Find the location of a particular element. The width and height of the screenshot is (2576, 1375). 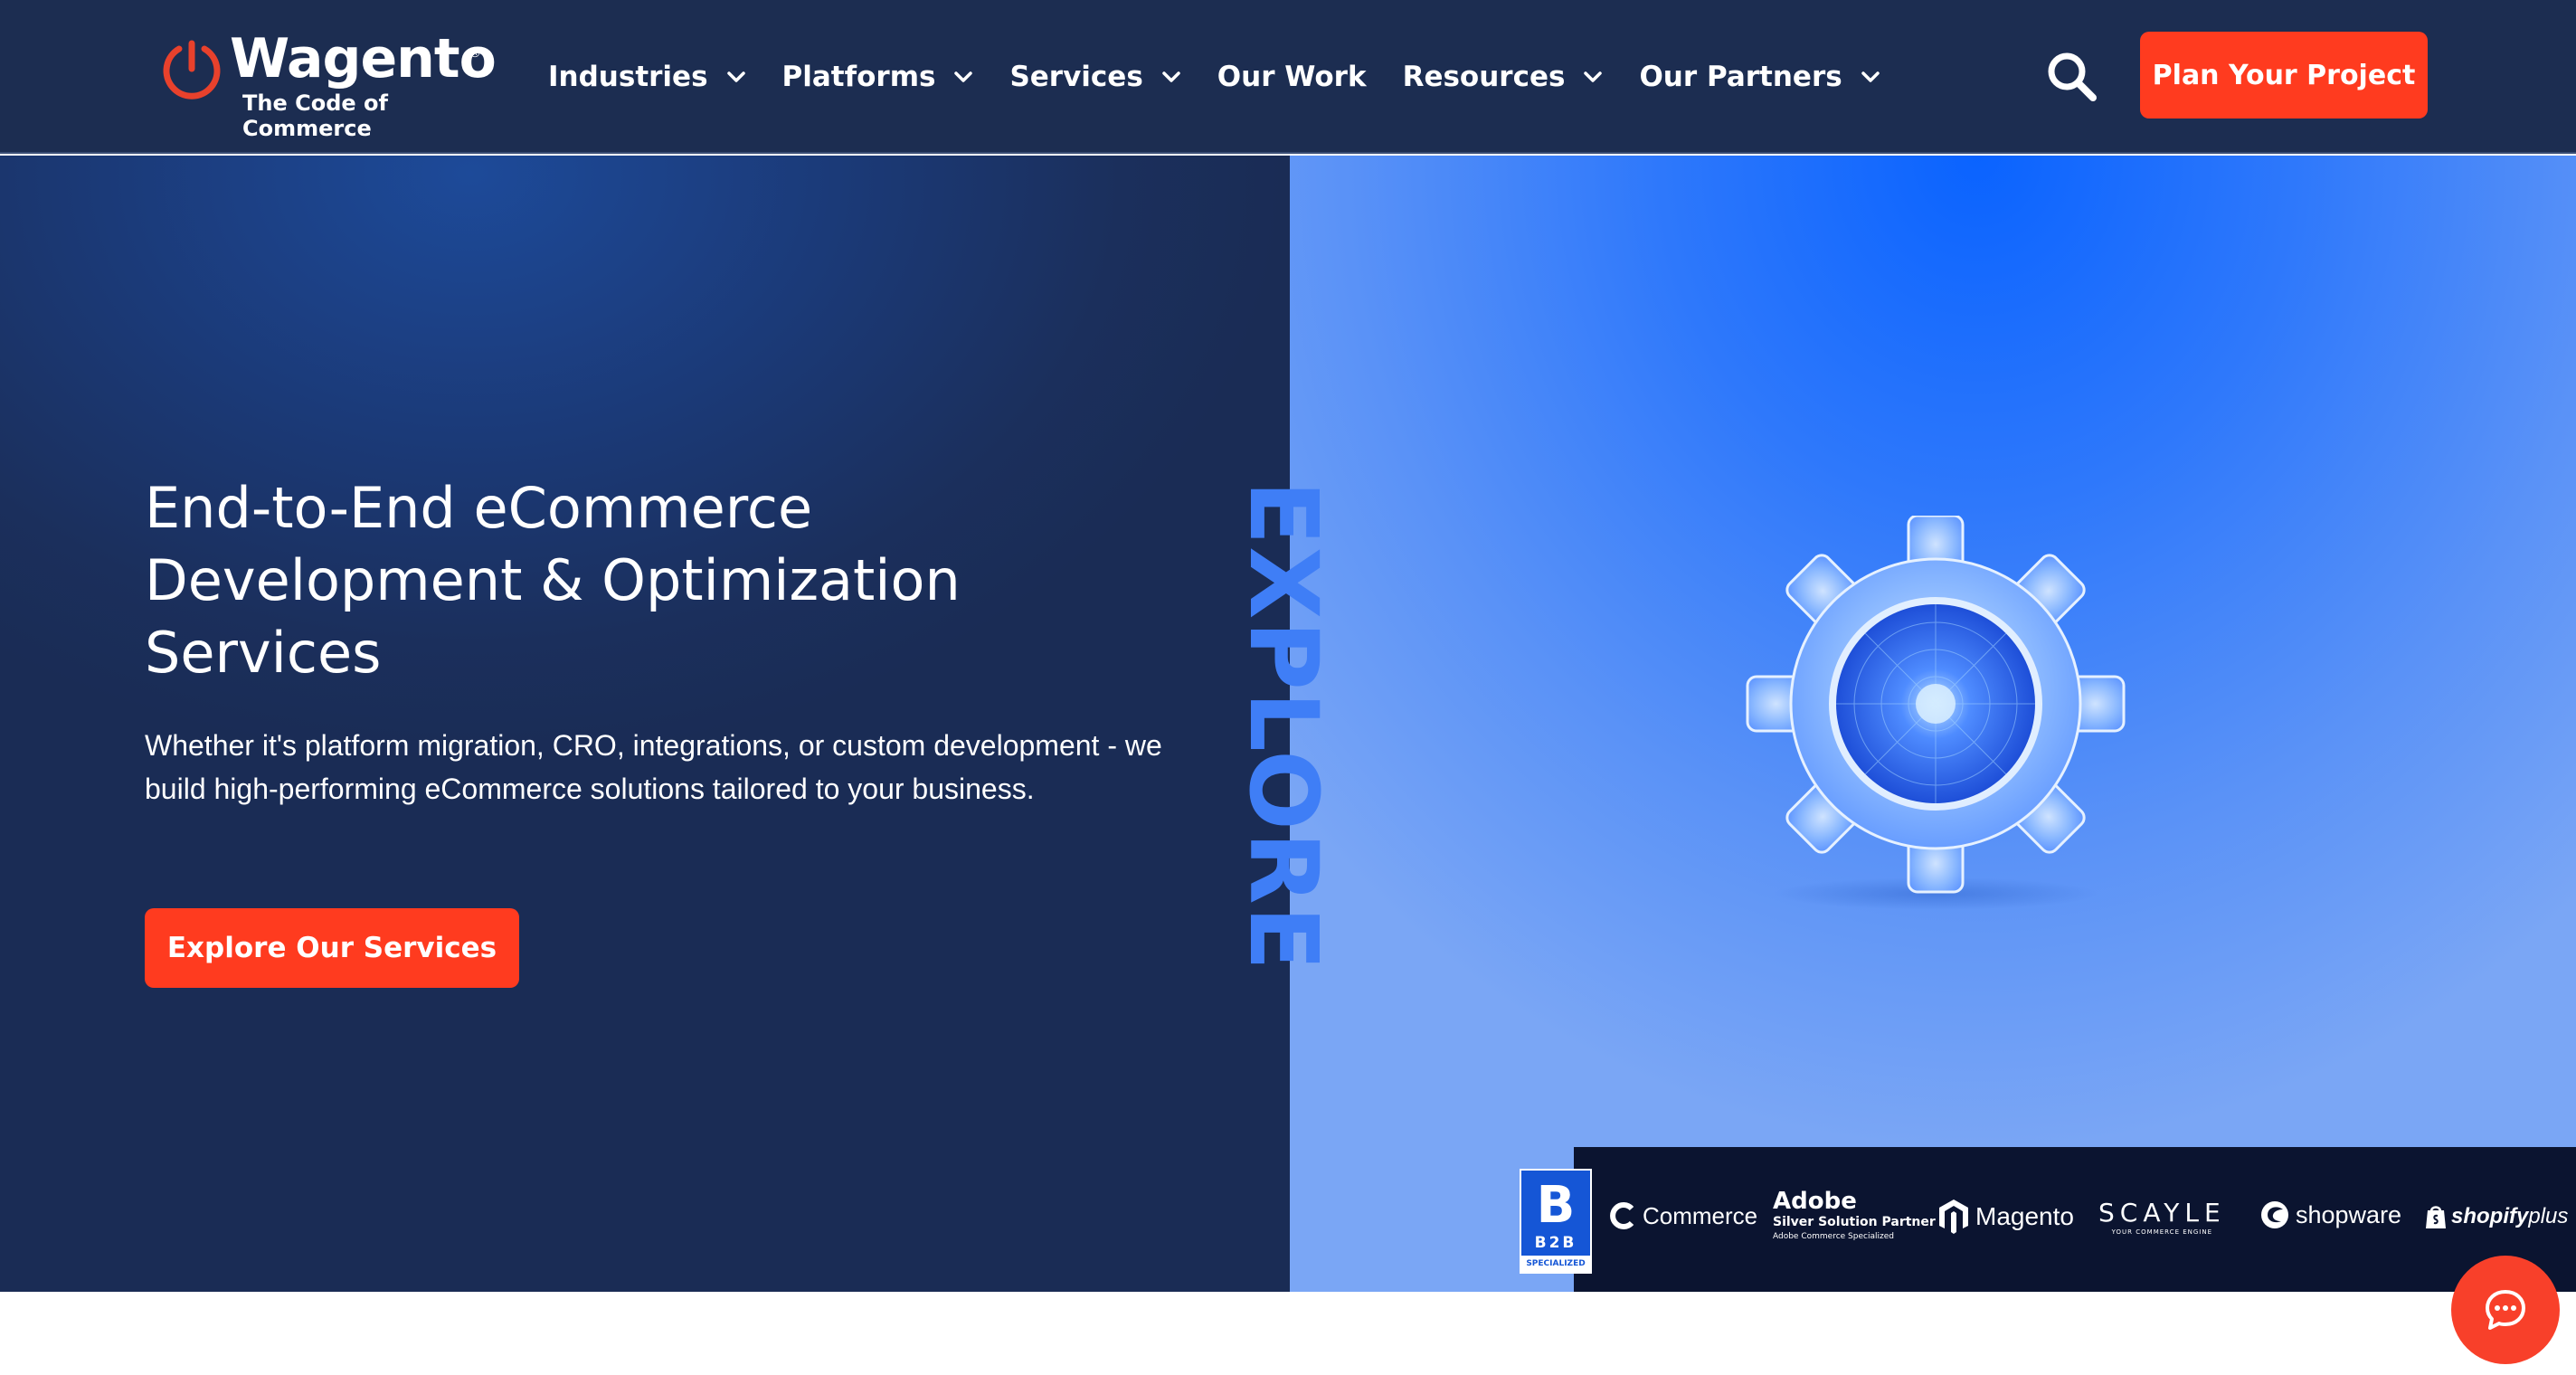

gear-icon is located at coordinates (1936, 713).